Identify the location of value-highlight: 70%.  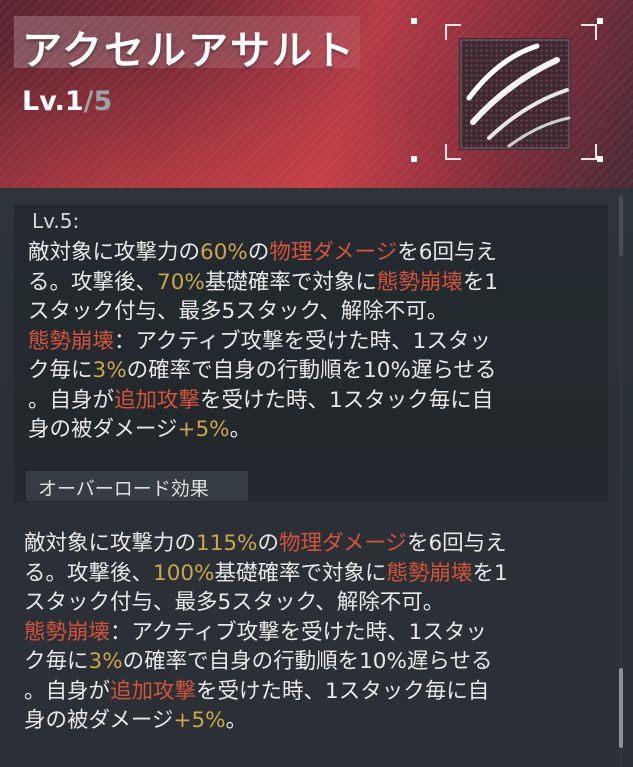
(181, 282).